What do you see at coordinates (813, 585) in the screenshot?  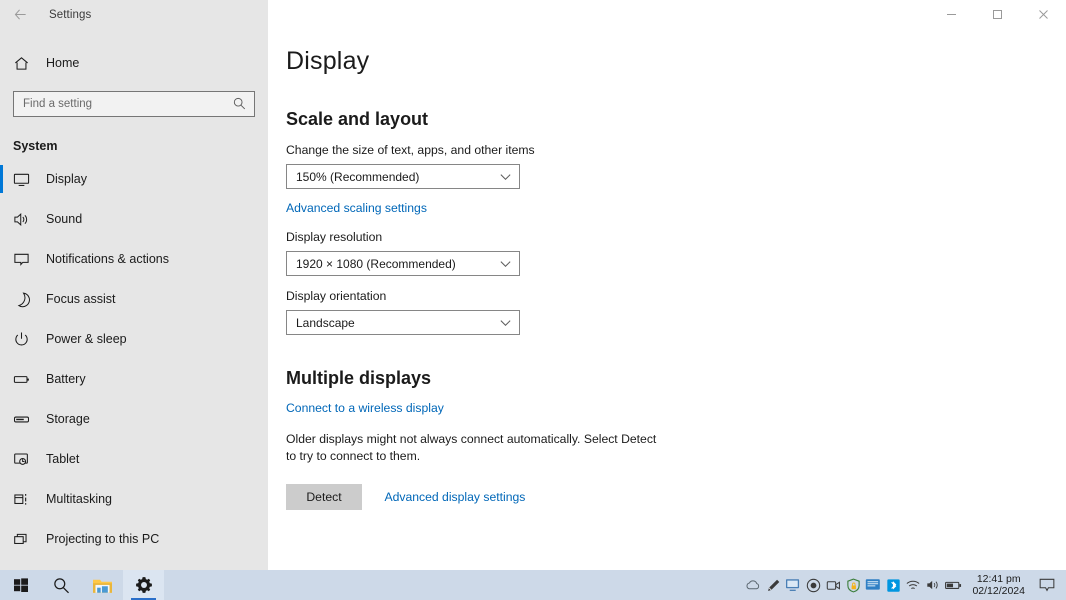 I see `record-icon` at bounding box center [813, 585].